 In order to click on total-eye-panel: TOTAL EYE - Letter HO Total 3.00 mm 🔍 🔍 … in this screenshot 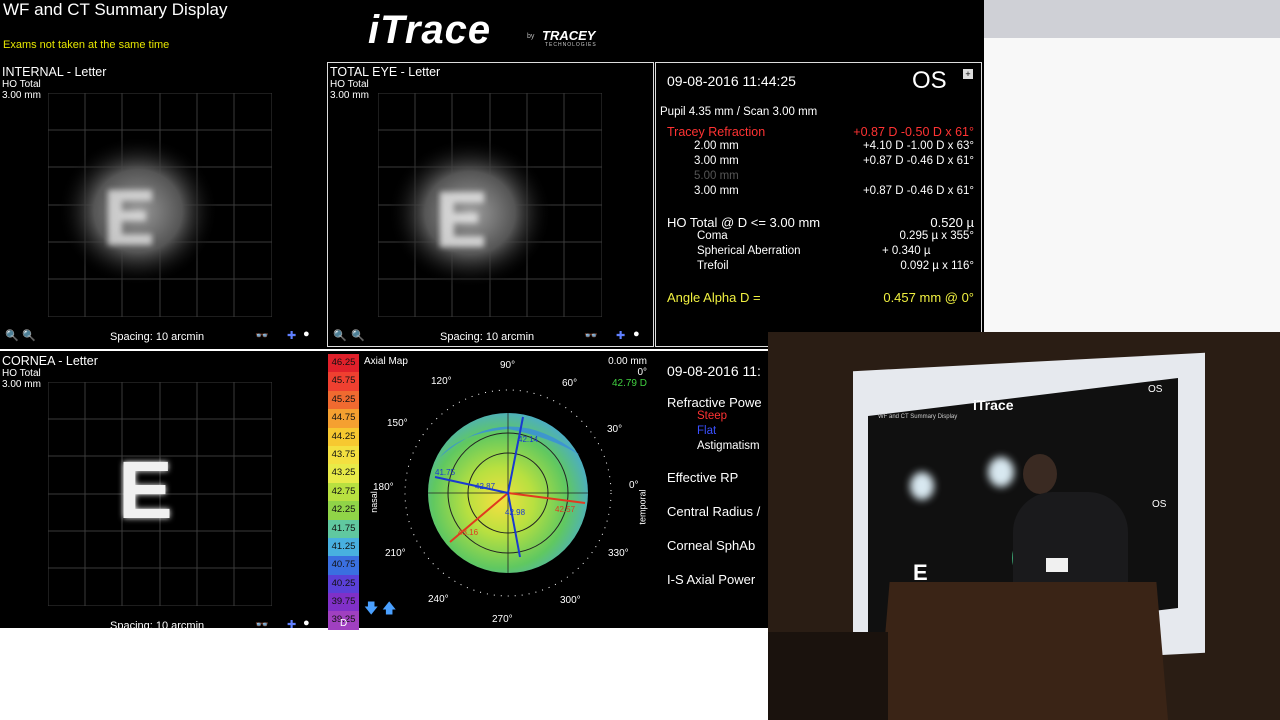, I will do `click(490, 204)`.